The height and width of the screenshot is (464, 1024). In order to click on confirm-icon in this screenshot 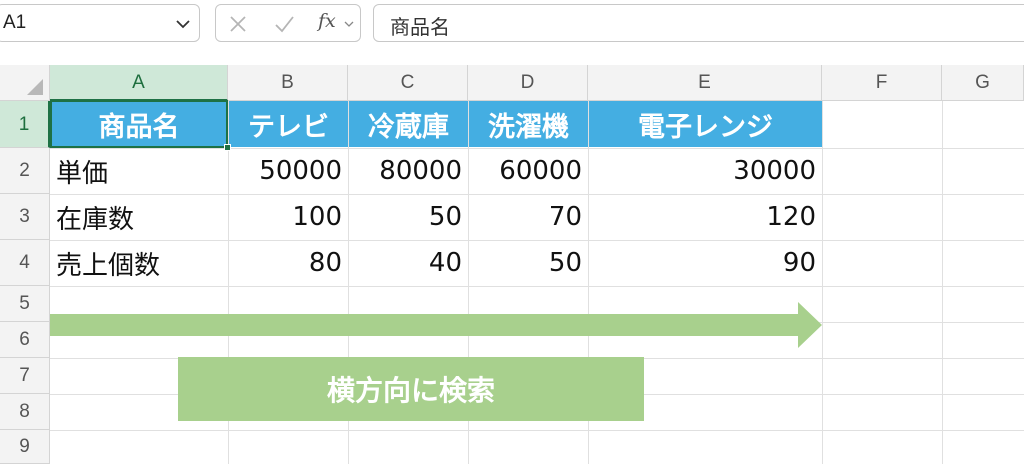, I will do `click(284, 24)`.